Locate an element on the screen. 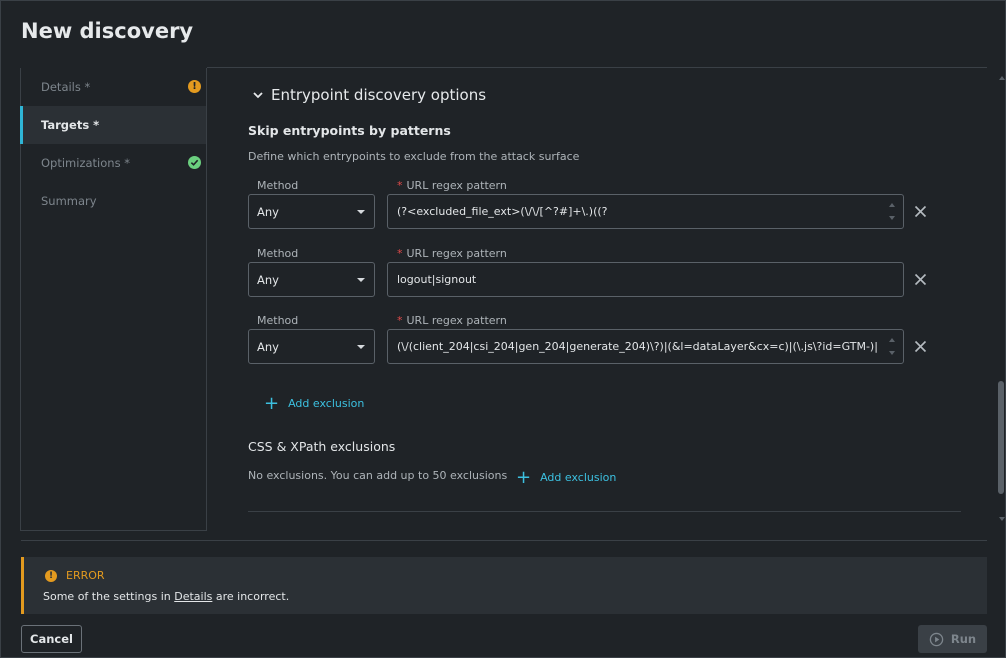 This screenshot has height=658, width=1006. play-circle-icon is located at coordinates (936, 639).